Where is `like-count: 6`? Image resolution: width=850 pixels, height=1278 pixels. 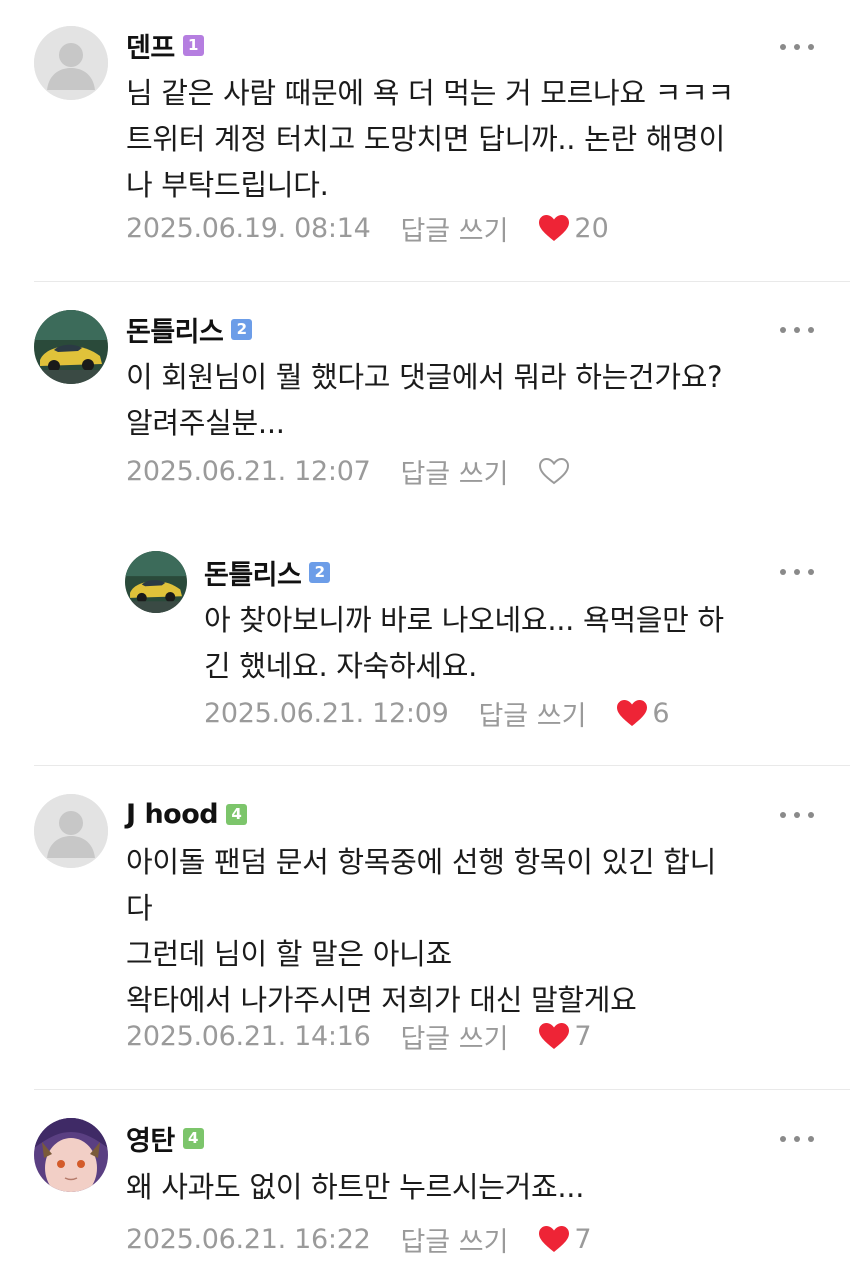 like-count: 6 is located at coordinates (661, 713).